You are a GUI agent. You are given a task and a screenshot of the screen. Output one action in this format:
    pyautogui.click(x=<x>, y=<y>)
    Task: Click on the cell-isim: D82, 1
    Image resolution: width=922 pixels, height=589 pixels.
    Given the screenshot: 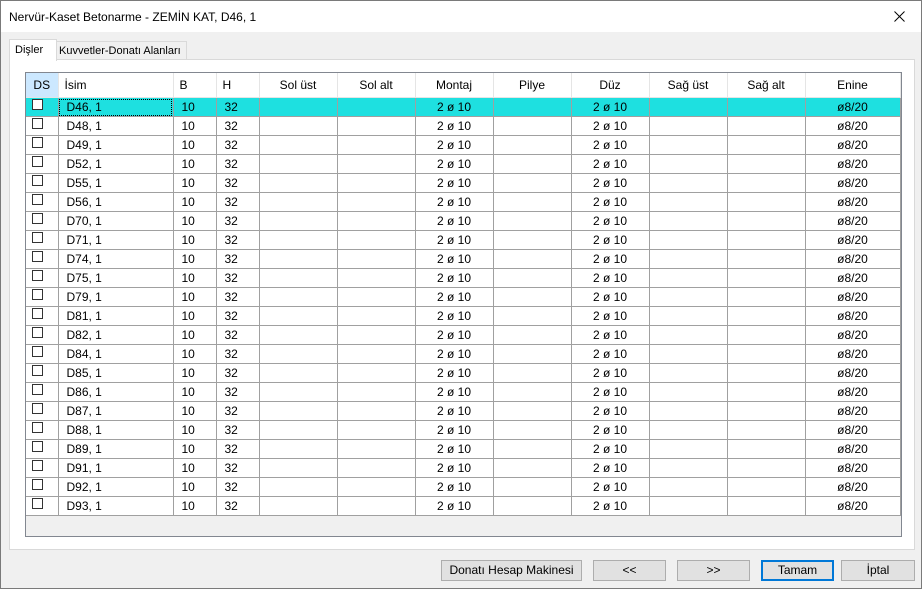 What is the action you would take?
    pyautogui.click(x=116, y=335)
    